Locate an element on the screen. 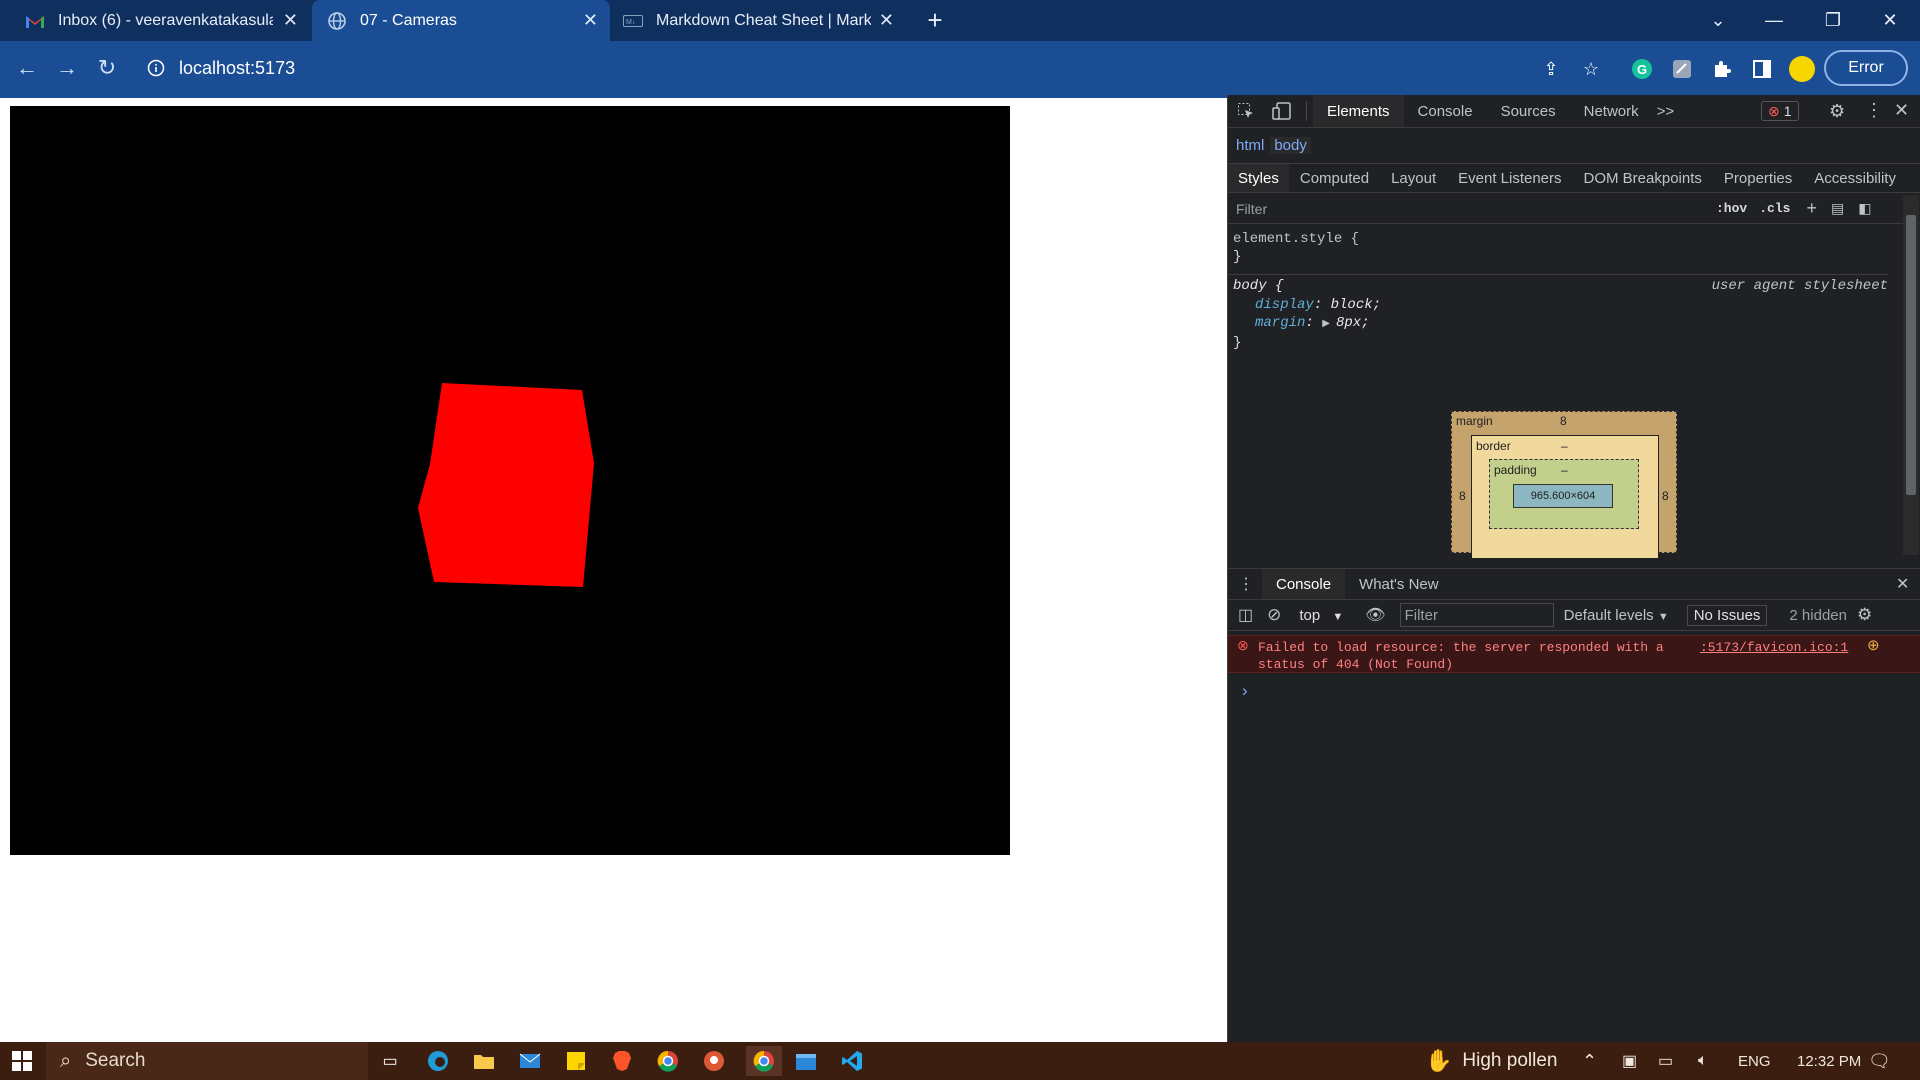  add-rule-icon: + is located at coordinates (1811, 208).